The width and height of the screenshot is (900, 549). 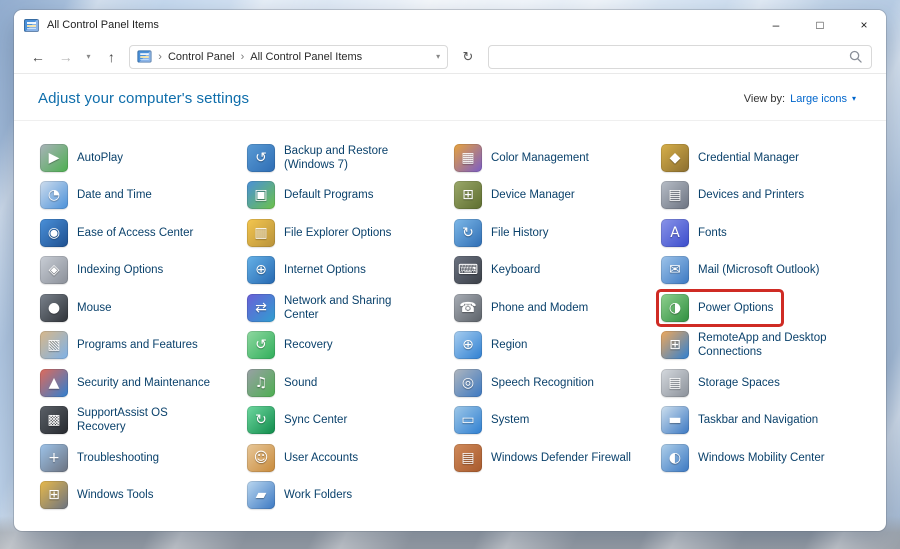 I want to click on control-panel-icon, so click(x=144, y=56).